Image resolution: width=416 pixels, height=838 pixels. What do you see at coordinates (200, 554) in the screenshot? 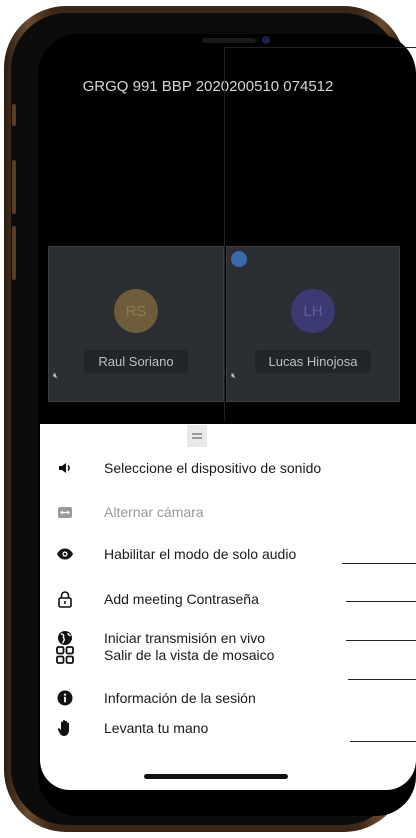
I see `menu-item-label: Habilitar el modo de solo audio` at bounding box center [200, 554].